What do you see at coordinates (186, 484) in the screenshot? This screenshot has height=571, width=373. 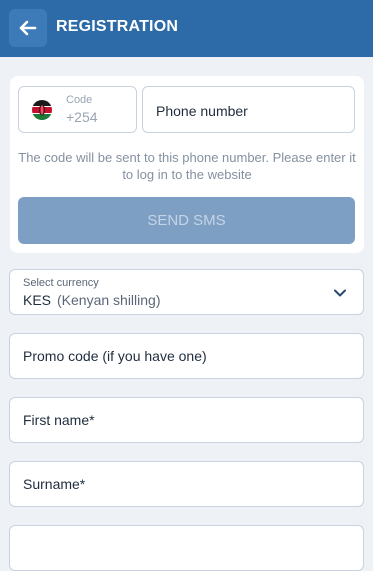 I see `surname-input: Surname*` at bounding box center [186, 484].